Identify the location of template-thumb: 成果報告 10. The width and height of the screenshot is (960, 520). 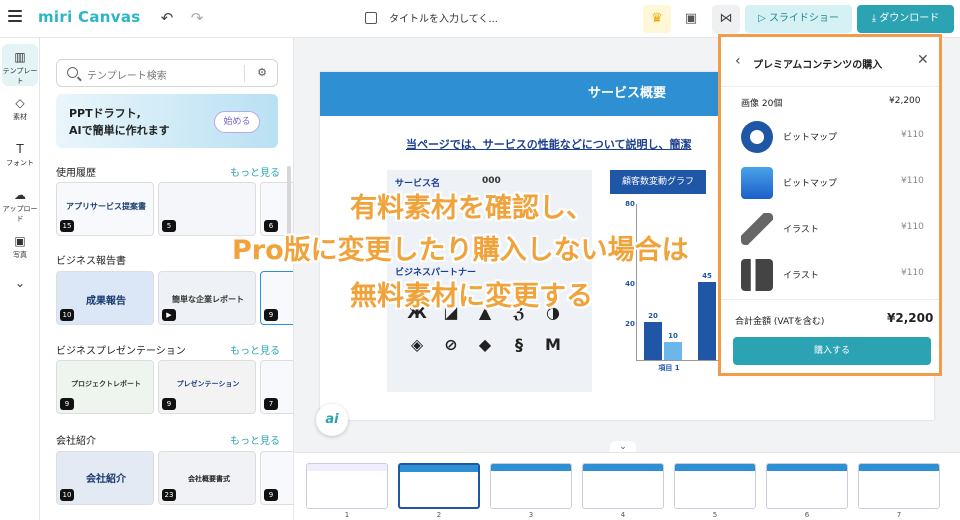
(105, 298).